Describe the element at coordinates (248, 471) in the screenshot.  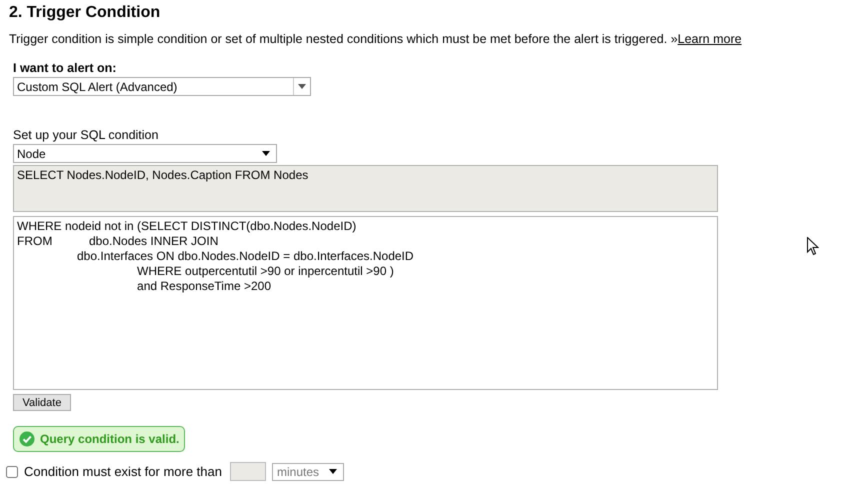
I see `duration-field` at that location.